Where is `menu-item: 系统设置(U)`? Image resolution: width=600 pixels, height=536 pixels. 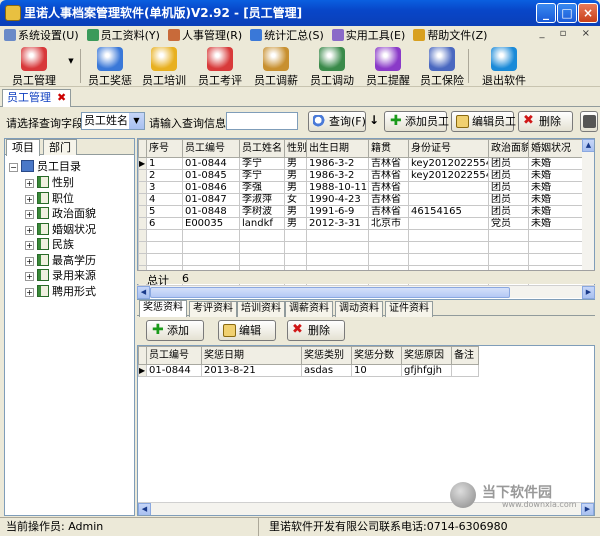
menu-item: 系统设置(U) is located at coordinates (41, 35).